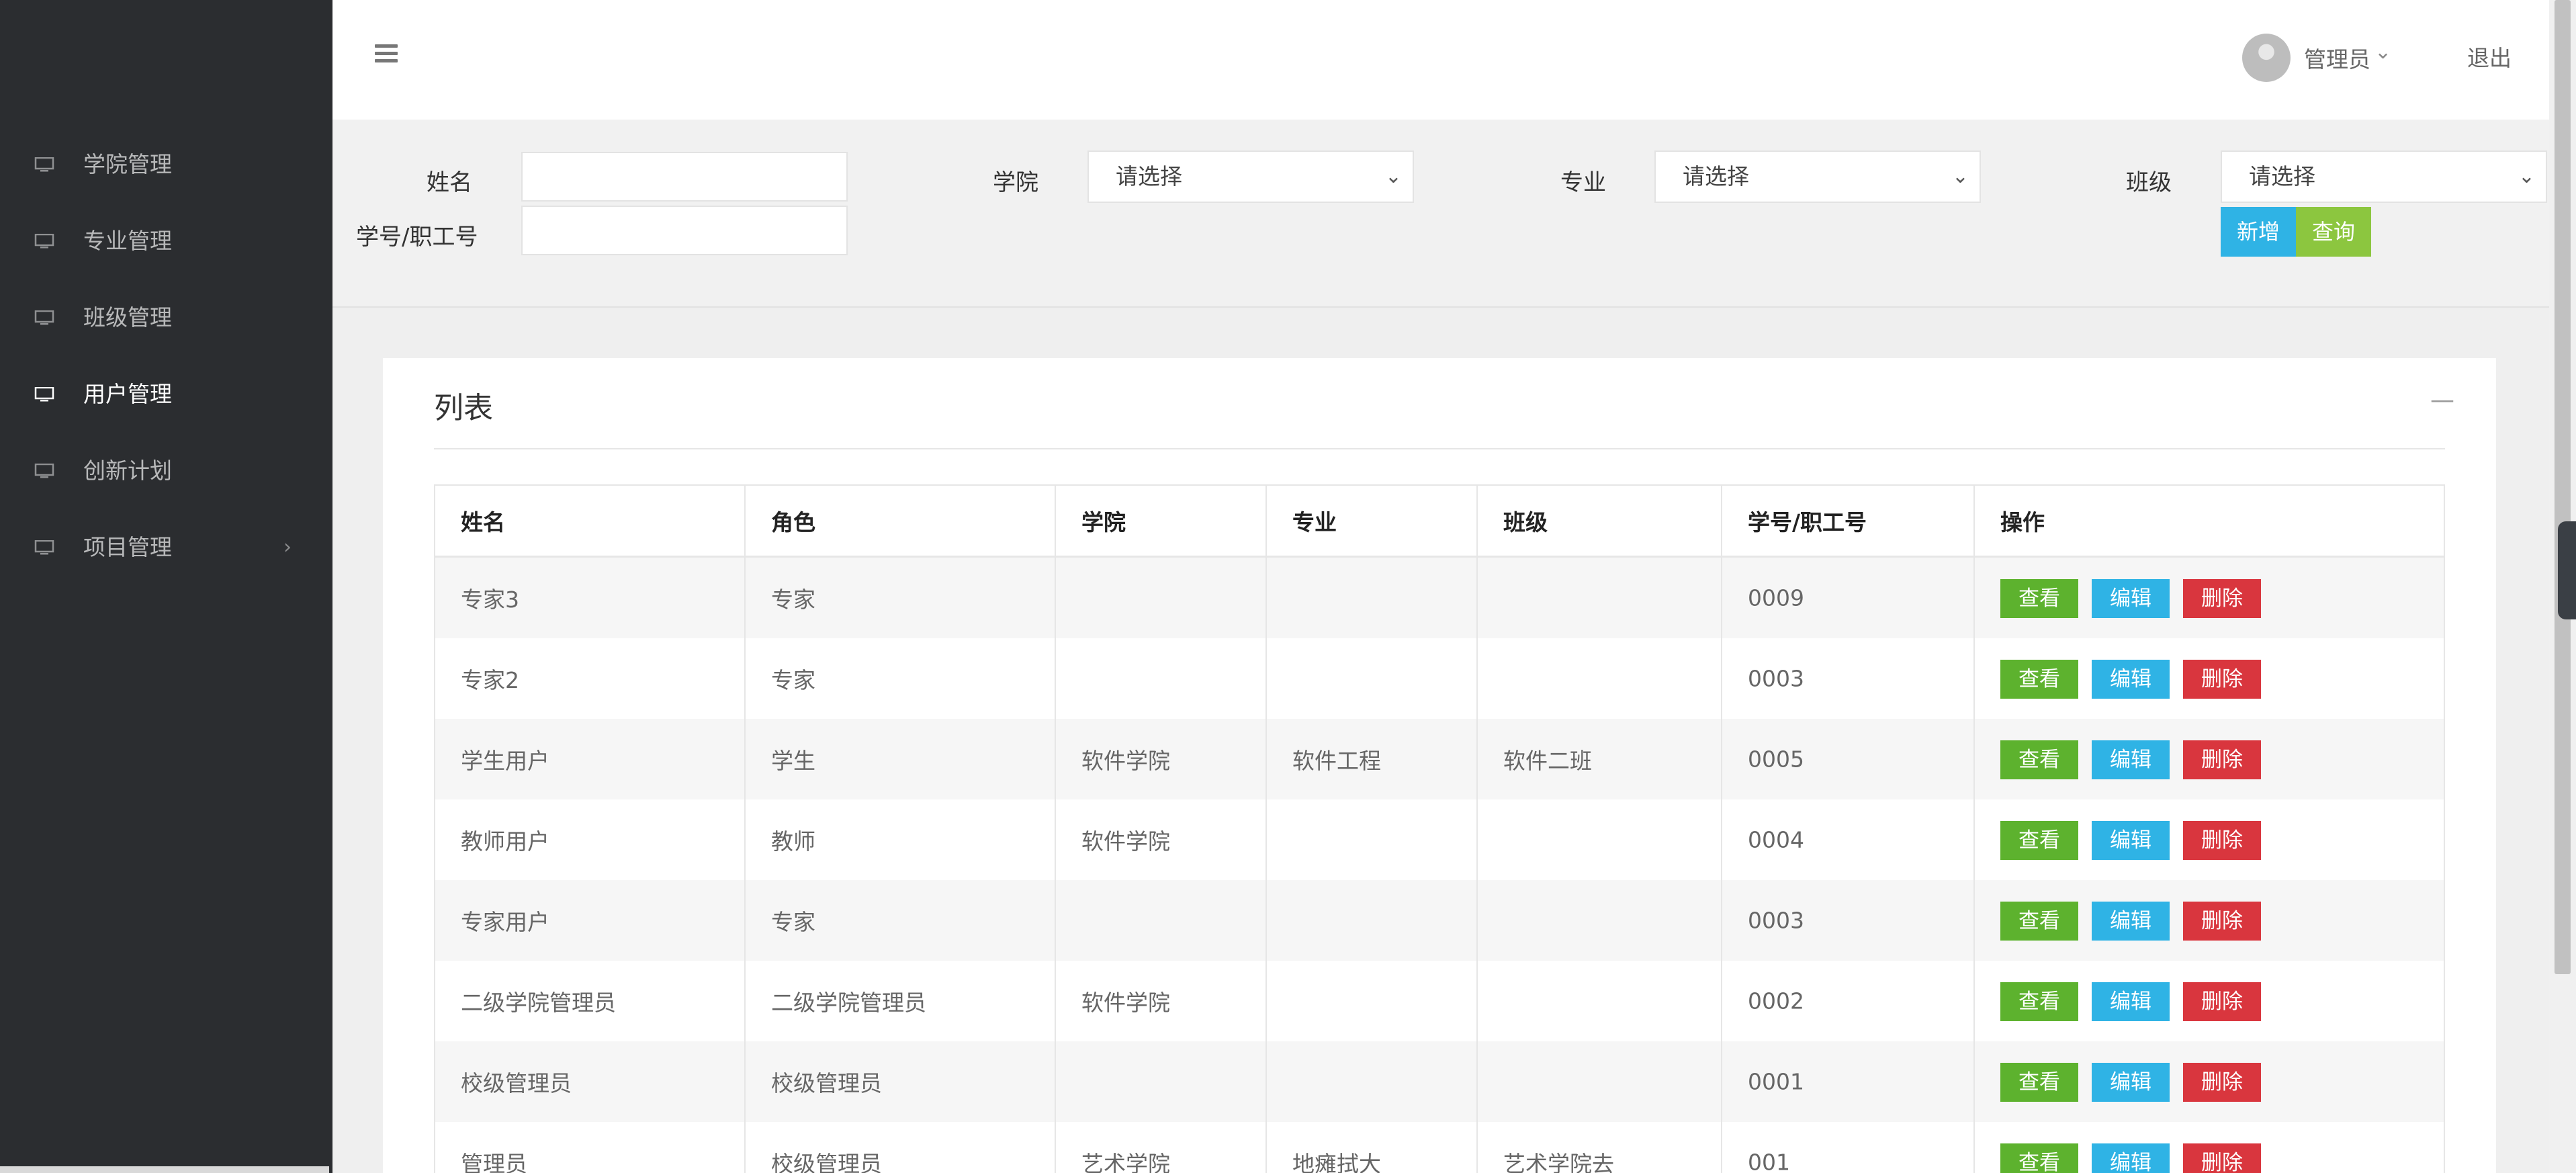 The width and height of the screenshot is (2576, 1173). Describe the element at coordinates (1583, 182) in the screenshot. I see `major-label: 专业` at that location.